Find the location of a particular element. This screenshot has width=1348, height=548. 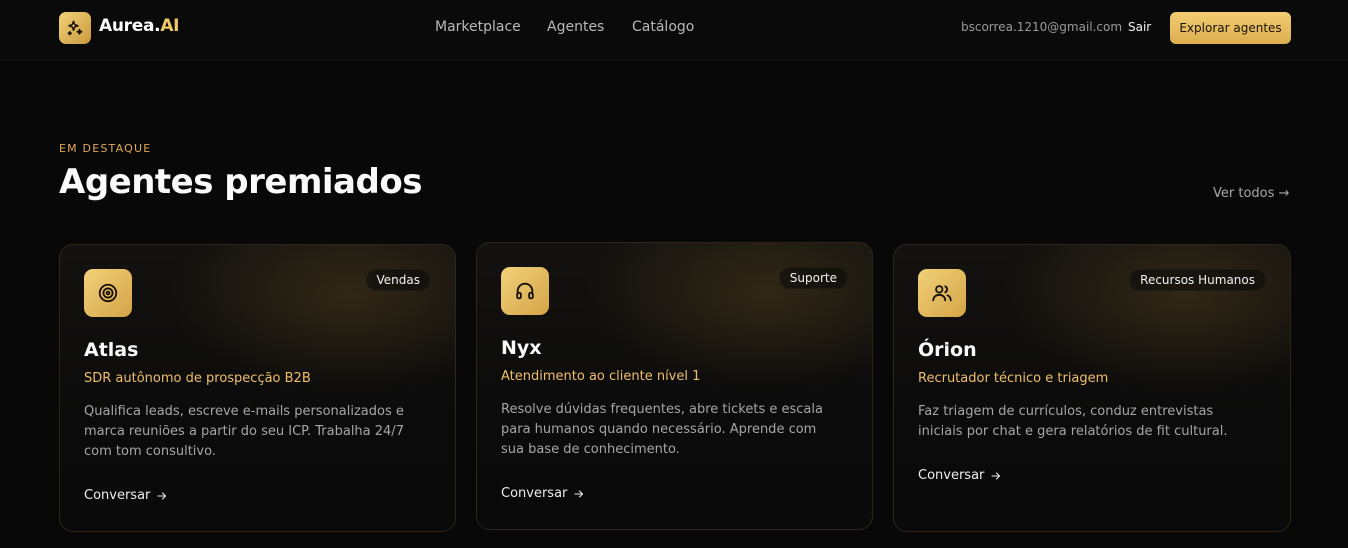

explore-agents-button: Explorar agentes is located at coordinates (1230, 28).